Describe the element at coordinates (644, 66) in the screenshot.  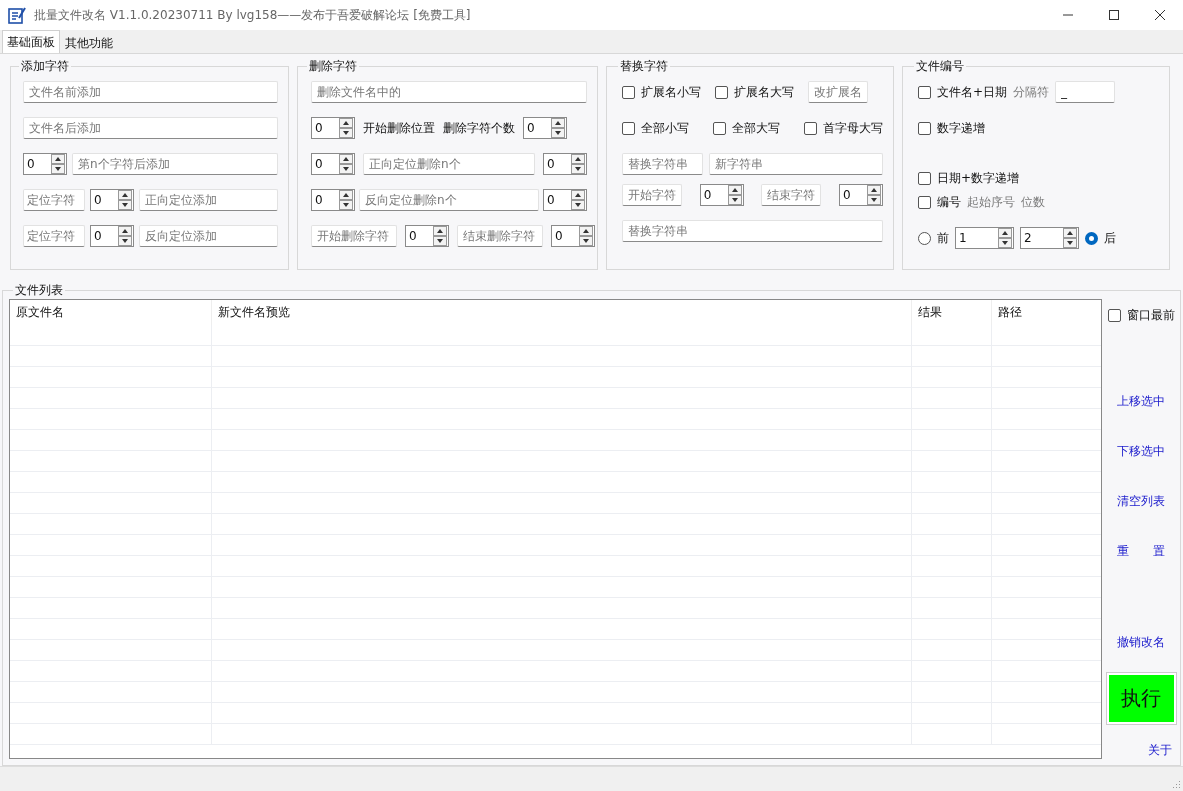
I see `group-title: 替换字符` at that location.